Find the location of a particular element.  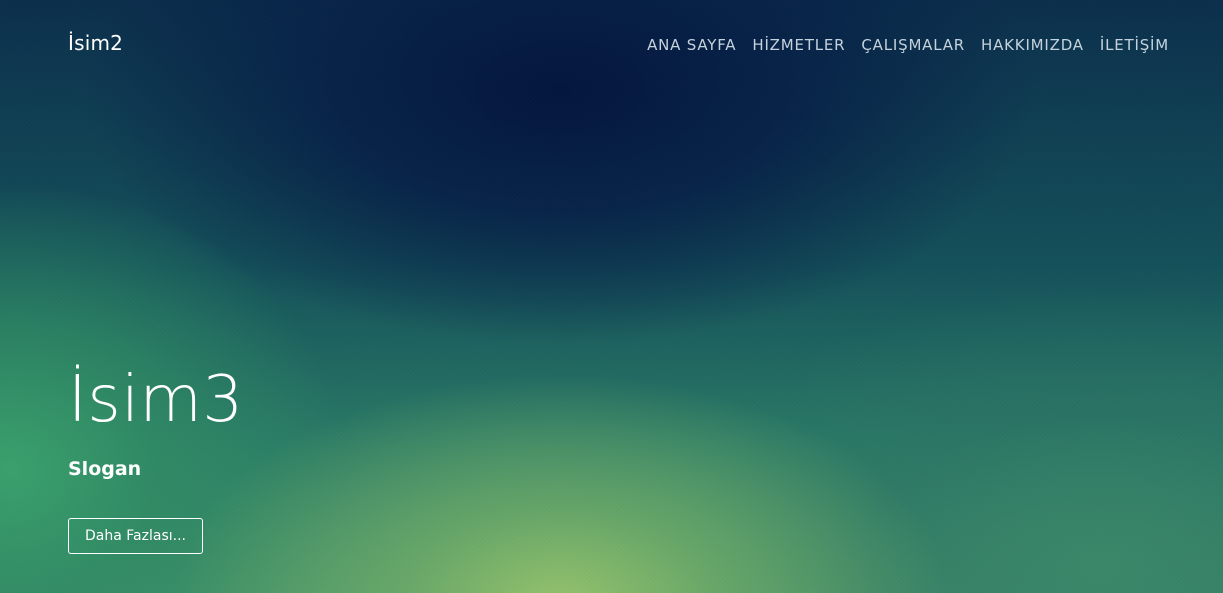

nav-link-iletisim: İLETİŞİM is located at coordinates (1134, 45).